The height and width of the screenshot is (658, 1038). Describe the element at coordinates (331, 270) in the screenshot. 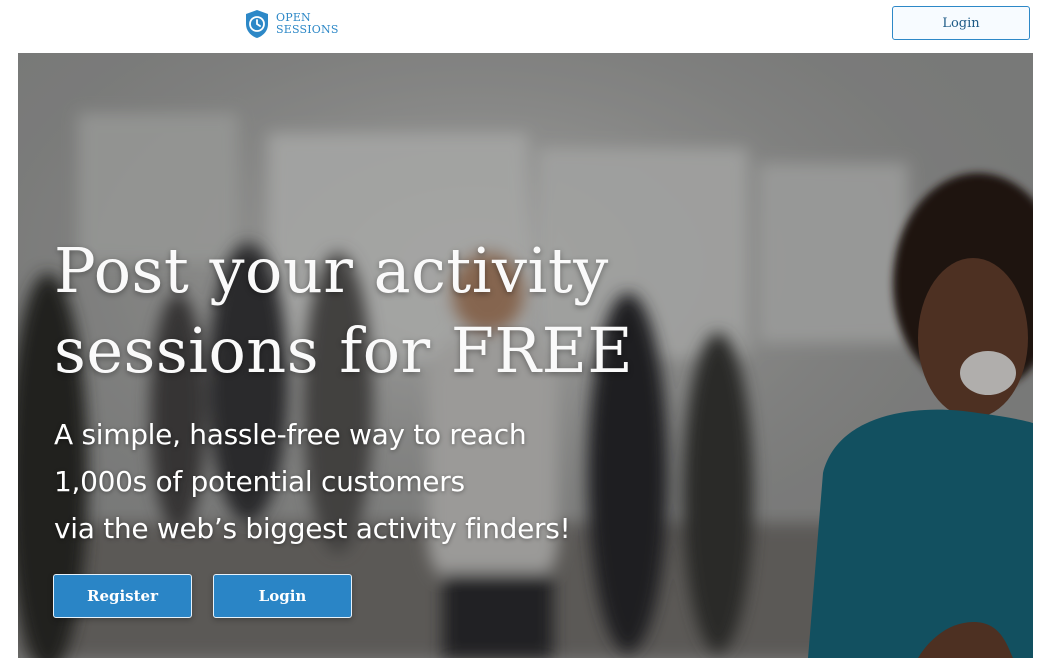

I see `headline-line-1: Post your activity` at that location.